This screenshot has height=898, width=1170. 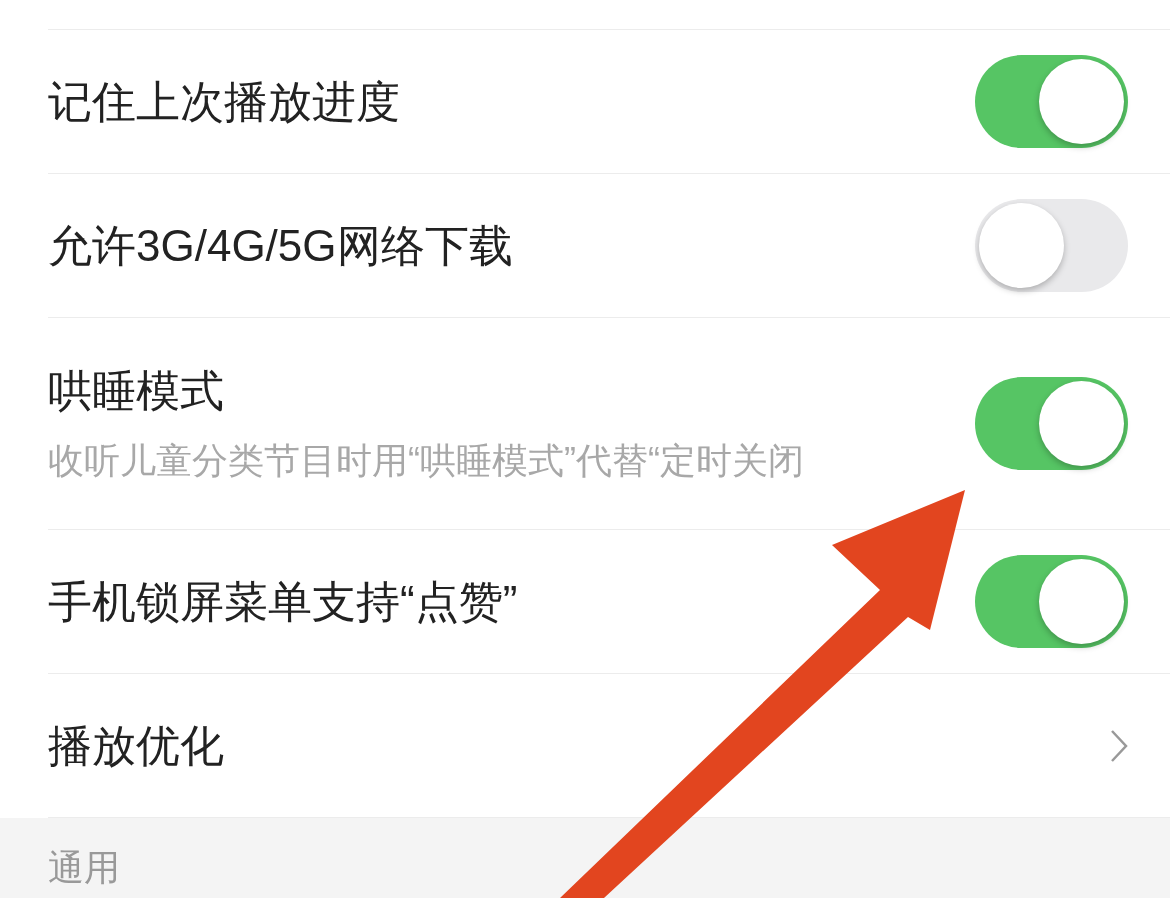 I want to click on setting-label: 哄睡模式, so click(x=136, y=390).